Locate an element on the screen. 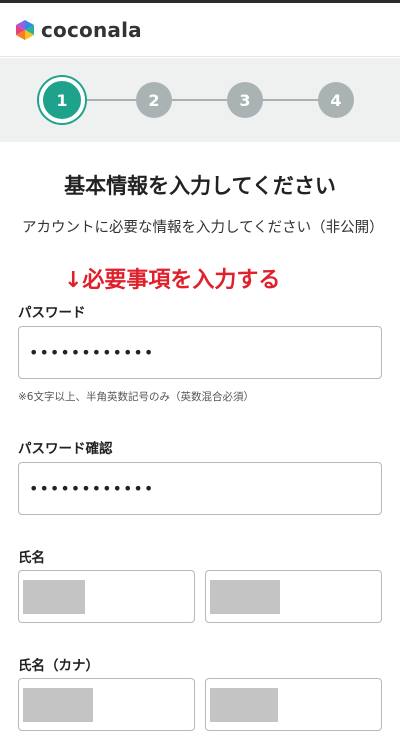 The width and height of the screenshot is (400, 739). logo-text: coconala is located at coordinates (91, 30).